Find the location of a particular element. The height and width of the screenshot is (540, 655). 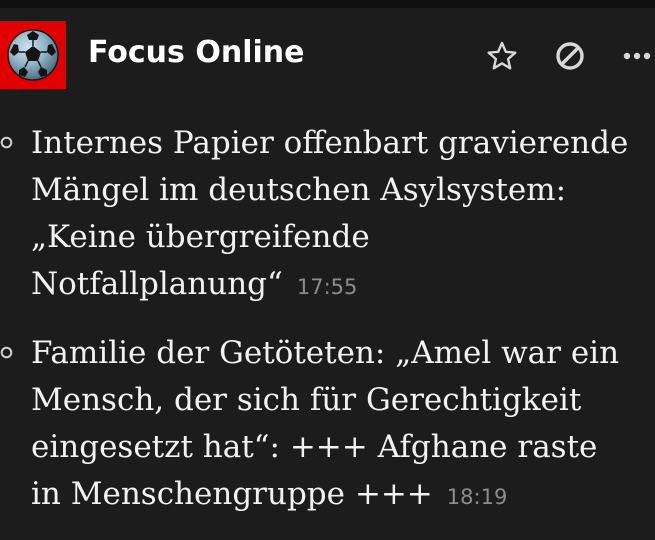

favorite-button is located at coordinates (502, 56).